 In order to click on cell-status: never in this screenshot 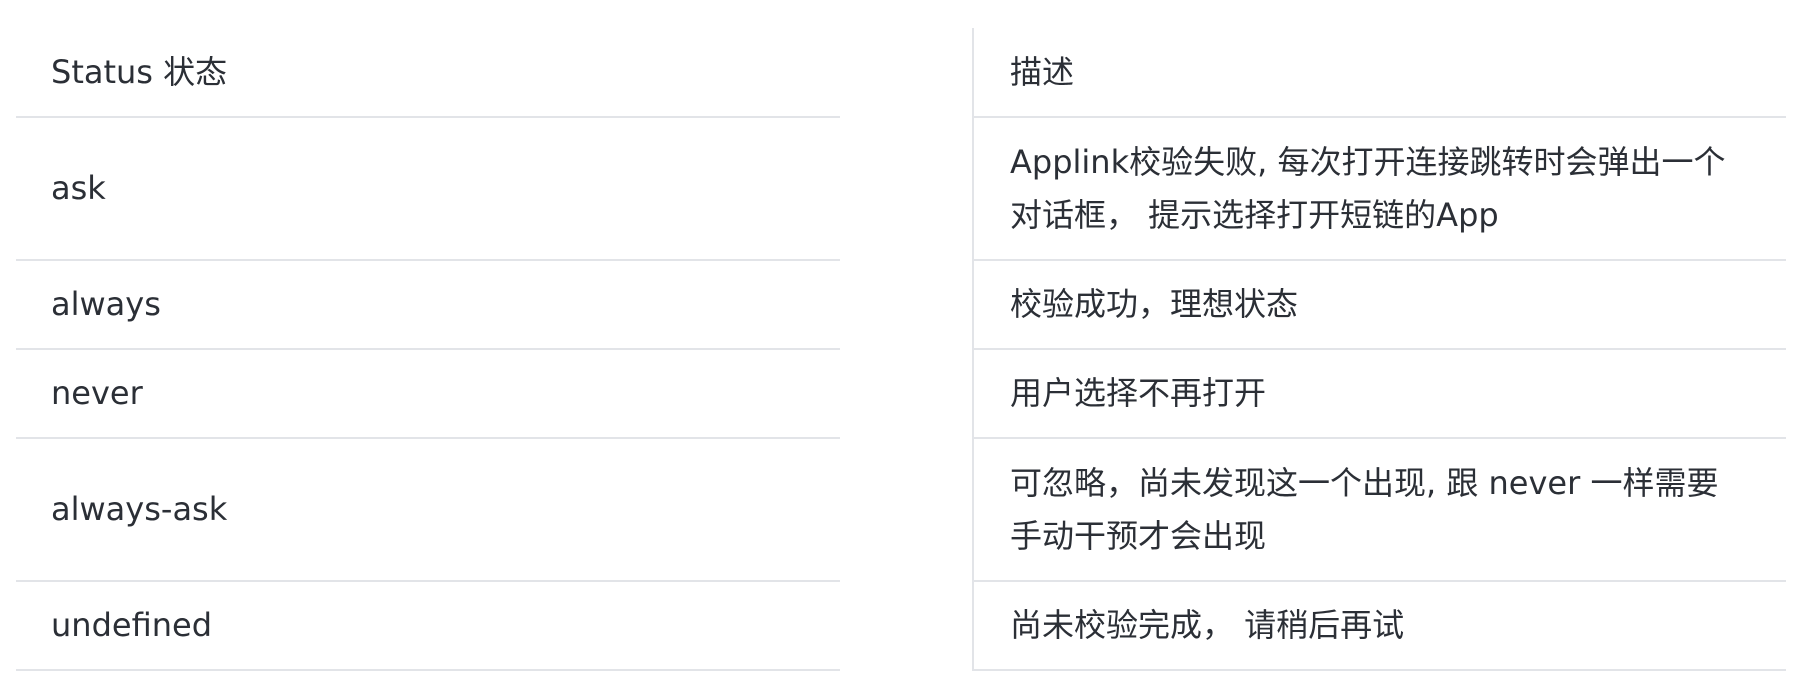, I will do `click(428, 394)`.